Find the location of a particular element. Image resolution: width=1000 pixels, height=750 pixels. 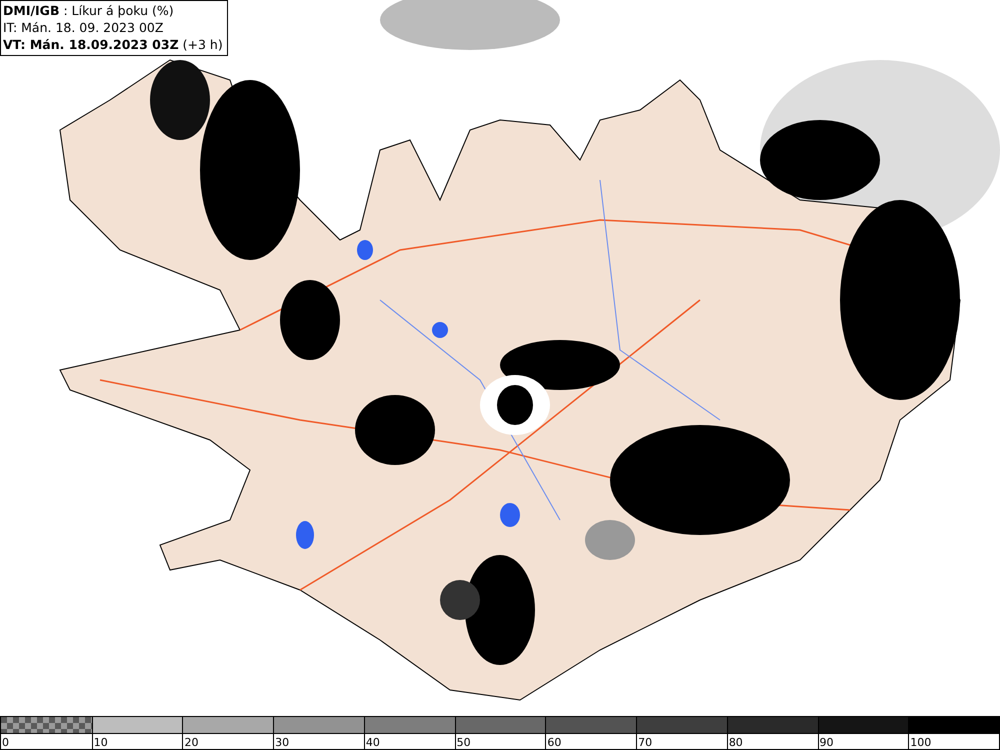

issue-time: IT: Mán. 18. 09. 2023 00Z is located at coordinates (83, 27).